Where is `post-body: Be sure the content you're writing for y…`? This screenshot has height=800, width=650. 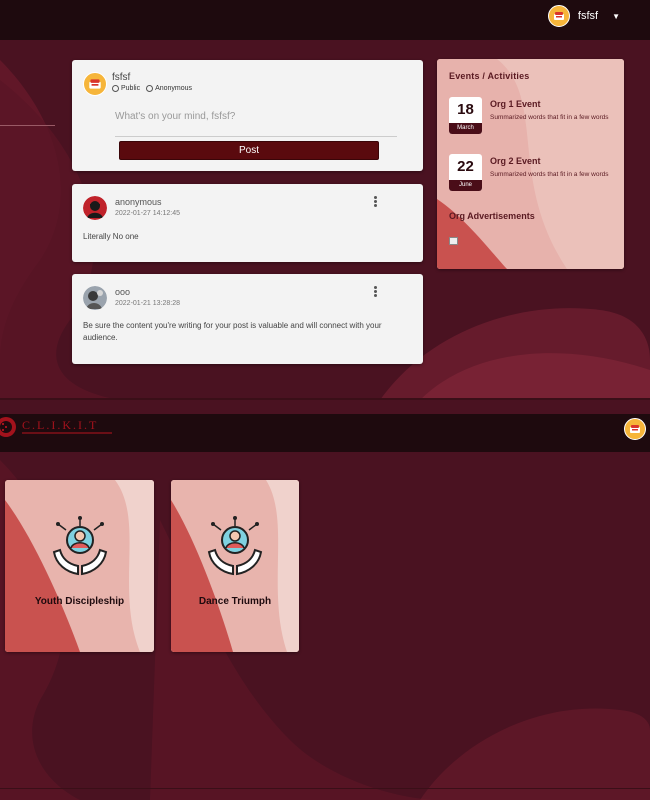 post-body: Be sure the content you're writing for y… is located at coordinates (232, 331).